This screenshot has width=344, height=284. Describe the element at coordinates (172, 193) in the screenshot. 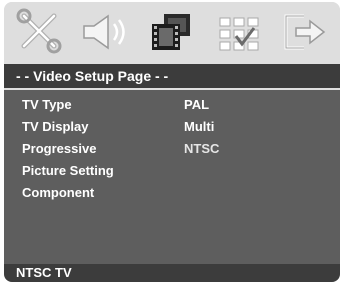

I see `menu-item-component: Component` at that location.